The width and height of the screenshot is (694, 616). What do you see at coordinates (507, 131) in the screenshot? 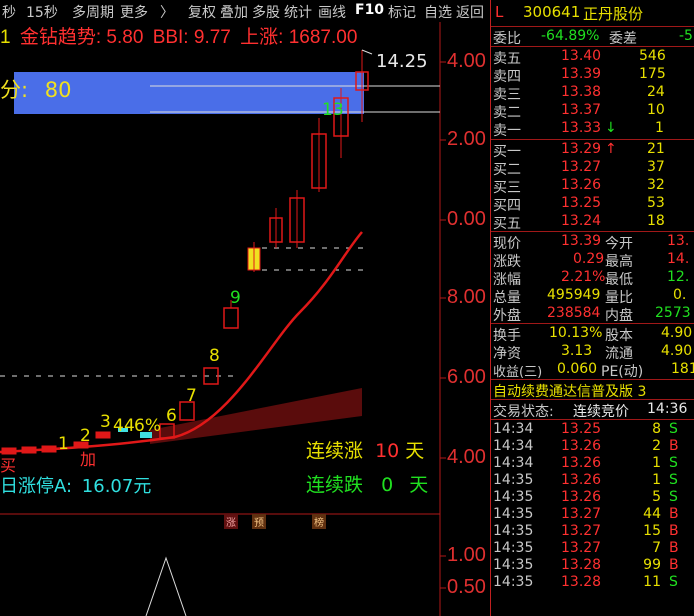
I see `ask-label: 卖一` at bounding box center [507, 131].